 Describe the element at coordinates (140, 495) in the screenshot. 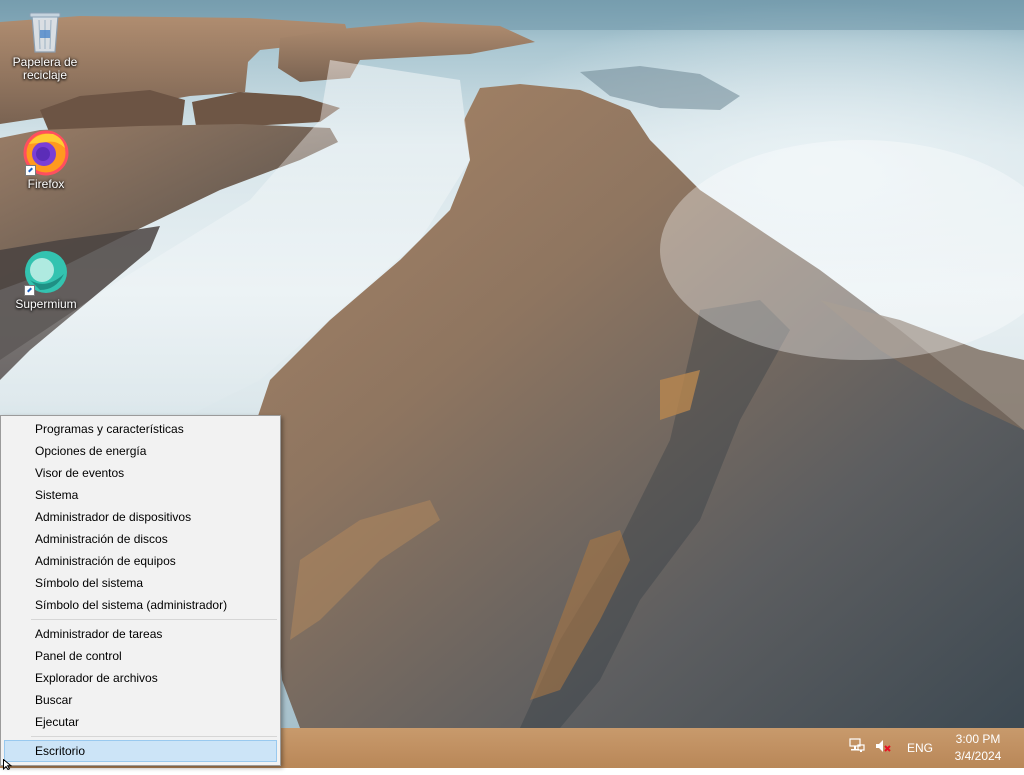

I see `menu-item-system: Sistema` at that location.